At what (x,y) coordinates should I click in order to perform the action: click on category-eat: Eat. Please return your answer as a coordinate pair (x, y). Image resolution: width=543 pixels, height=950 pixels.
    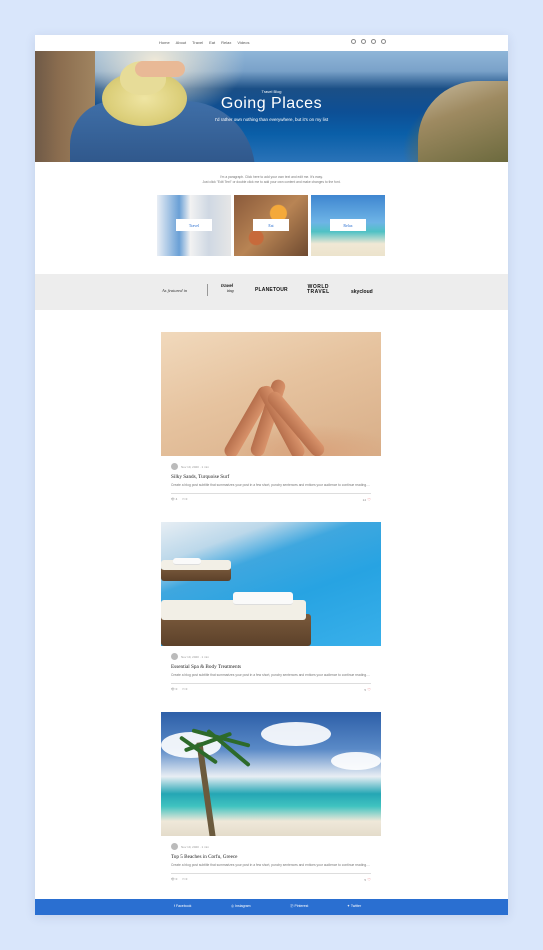
    Looking at the image, I should click on (271, 225).